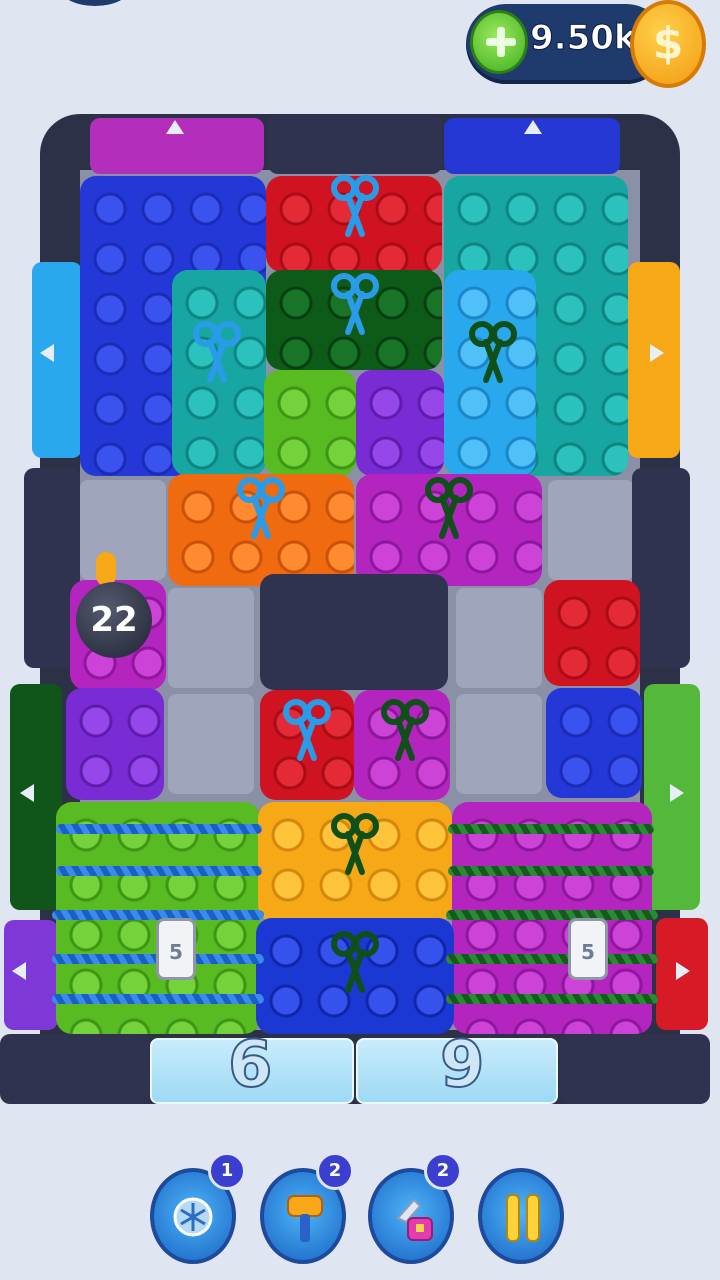  What do you see at coordinates (414, 1219) in the screenshot?
I see `magnet-icon` at bounding box center [414, 1219].